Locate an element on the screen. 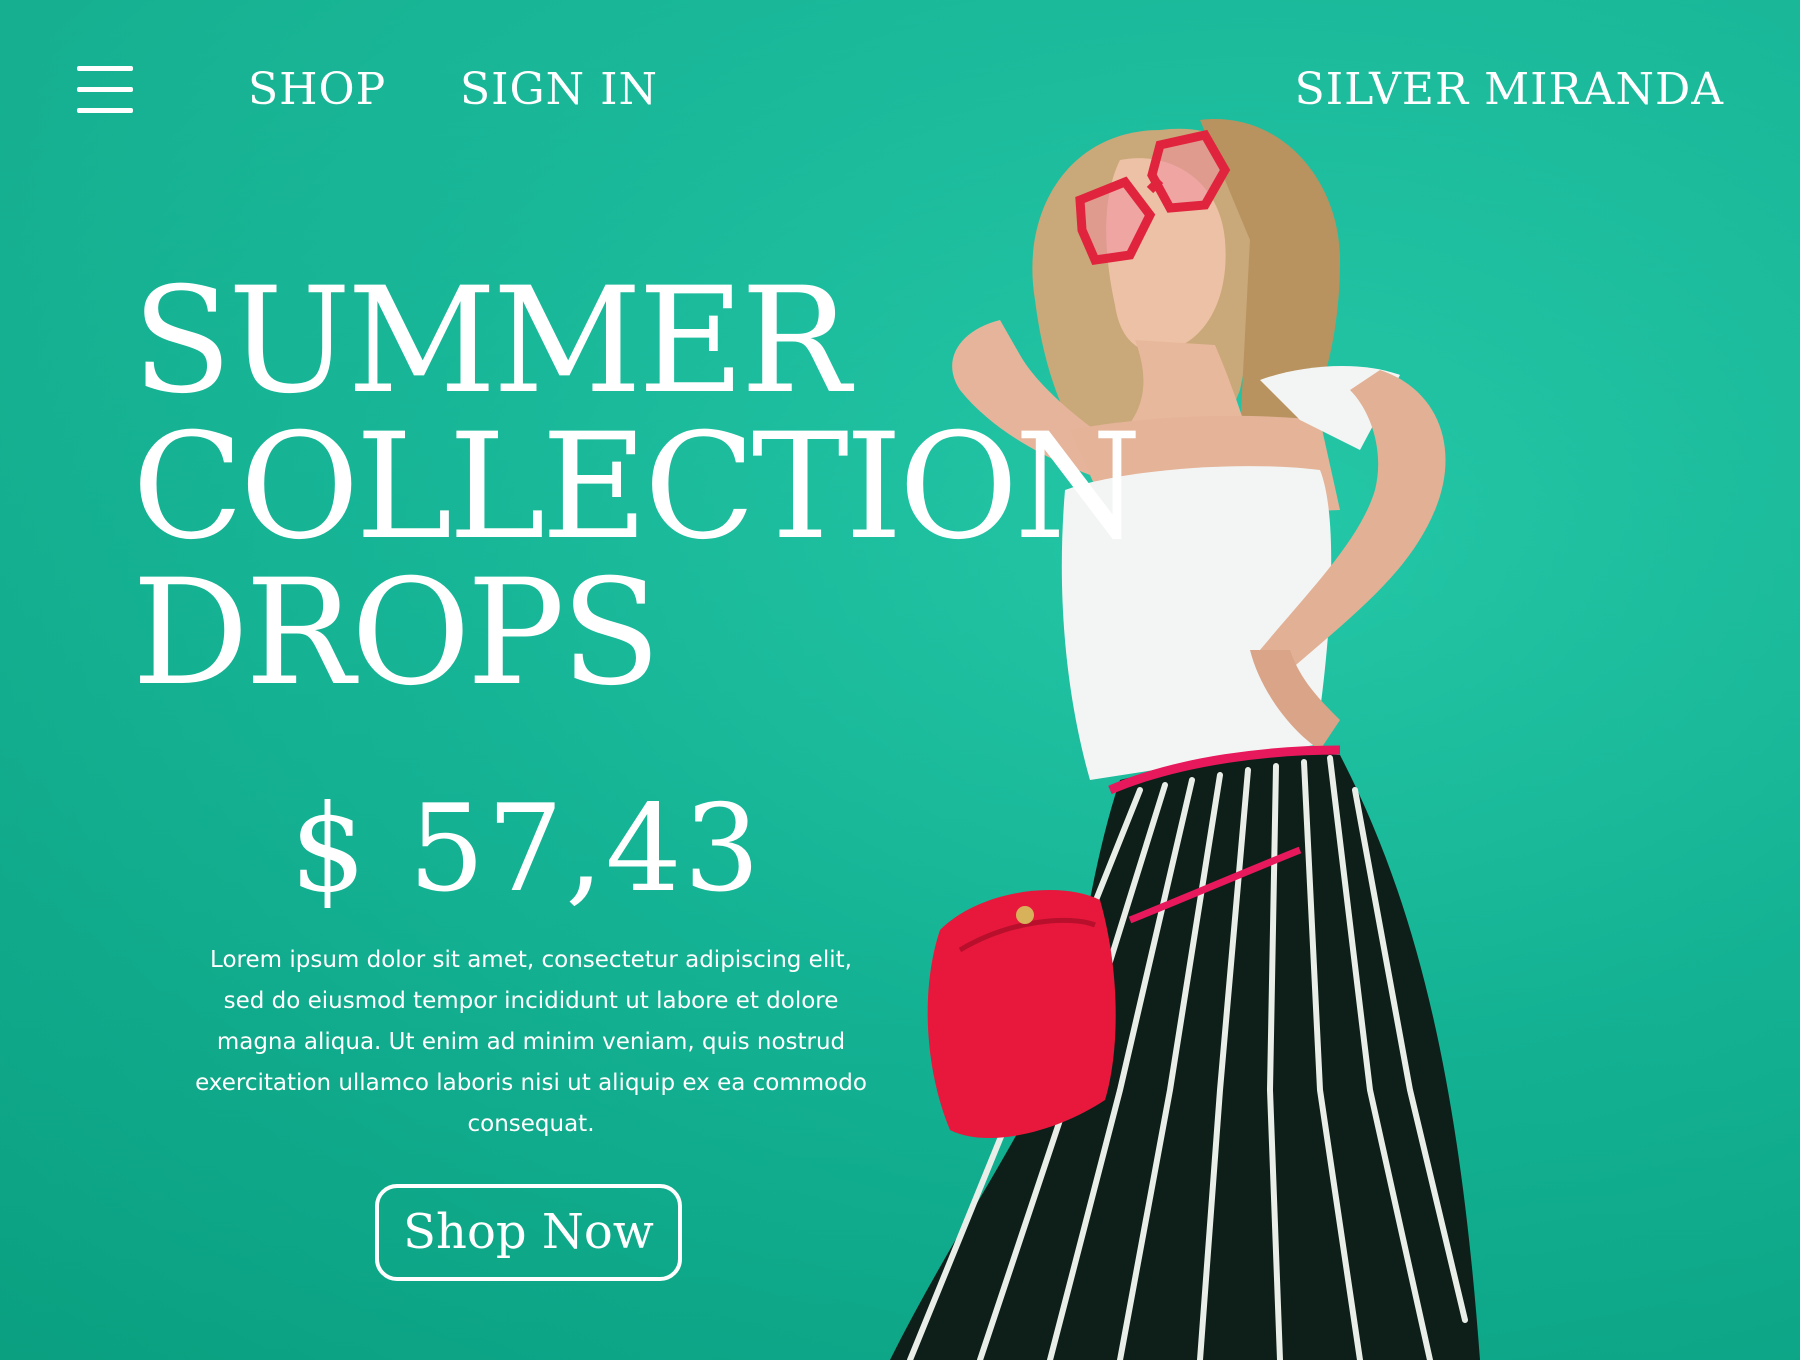  shop-now-button: Shop Now is located at coordinates (528, 1232).